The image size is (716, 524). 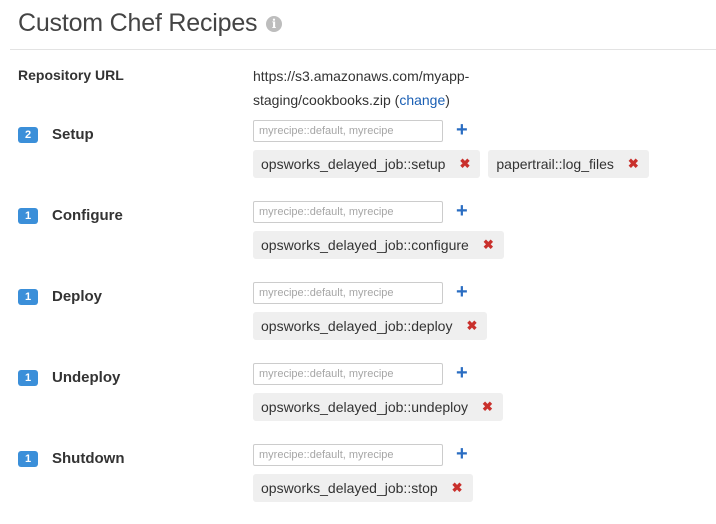 What do you see at coordinates (138, 23) in the screenshot?
I see `page-title: Custom Chef Recipes` at bounding box center [138, 23].